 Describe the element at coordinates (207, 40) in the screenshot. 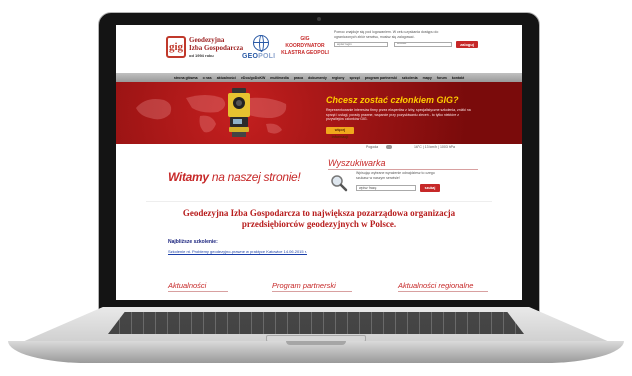

I see `logo-line1: Geodezyjna` at that location.